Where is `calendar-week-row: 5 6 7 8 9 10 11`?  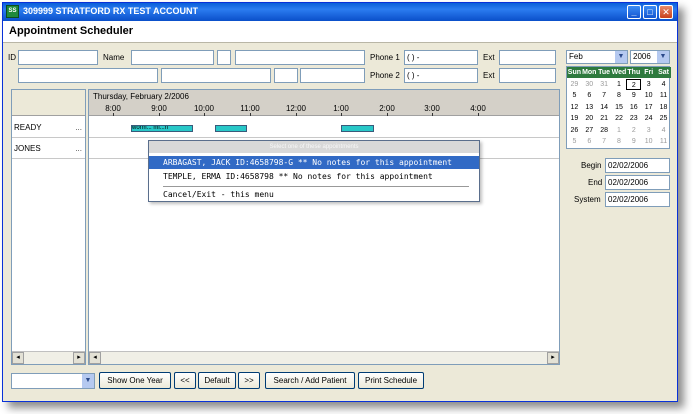 calendar-week-row: 5 6 7 8 9 10 11 is located at coordinates (618, 142).